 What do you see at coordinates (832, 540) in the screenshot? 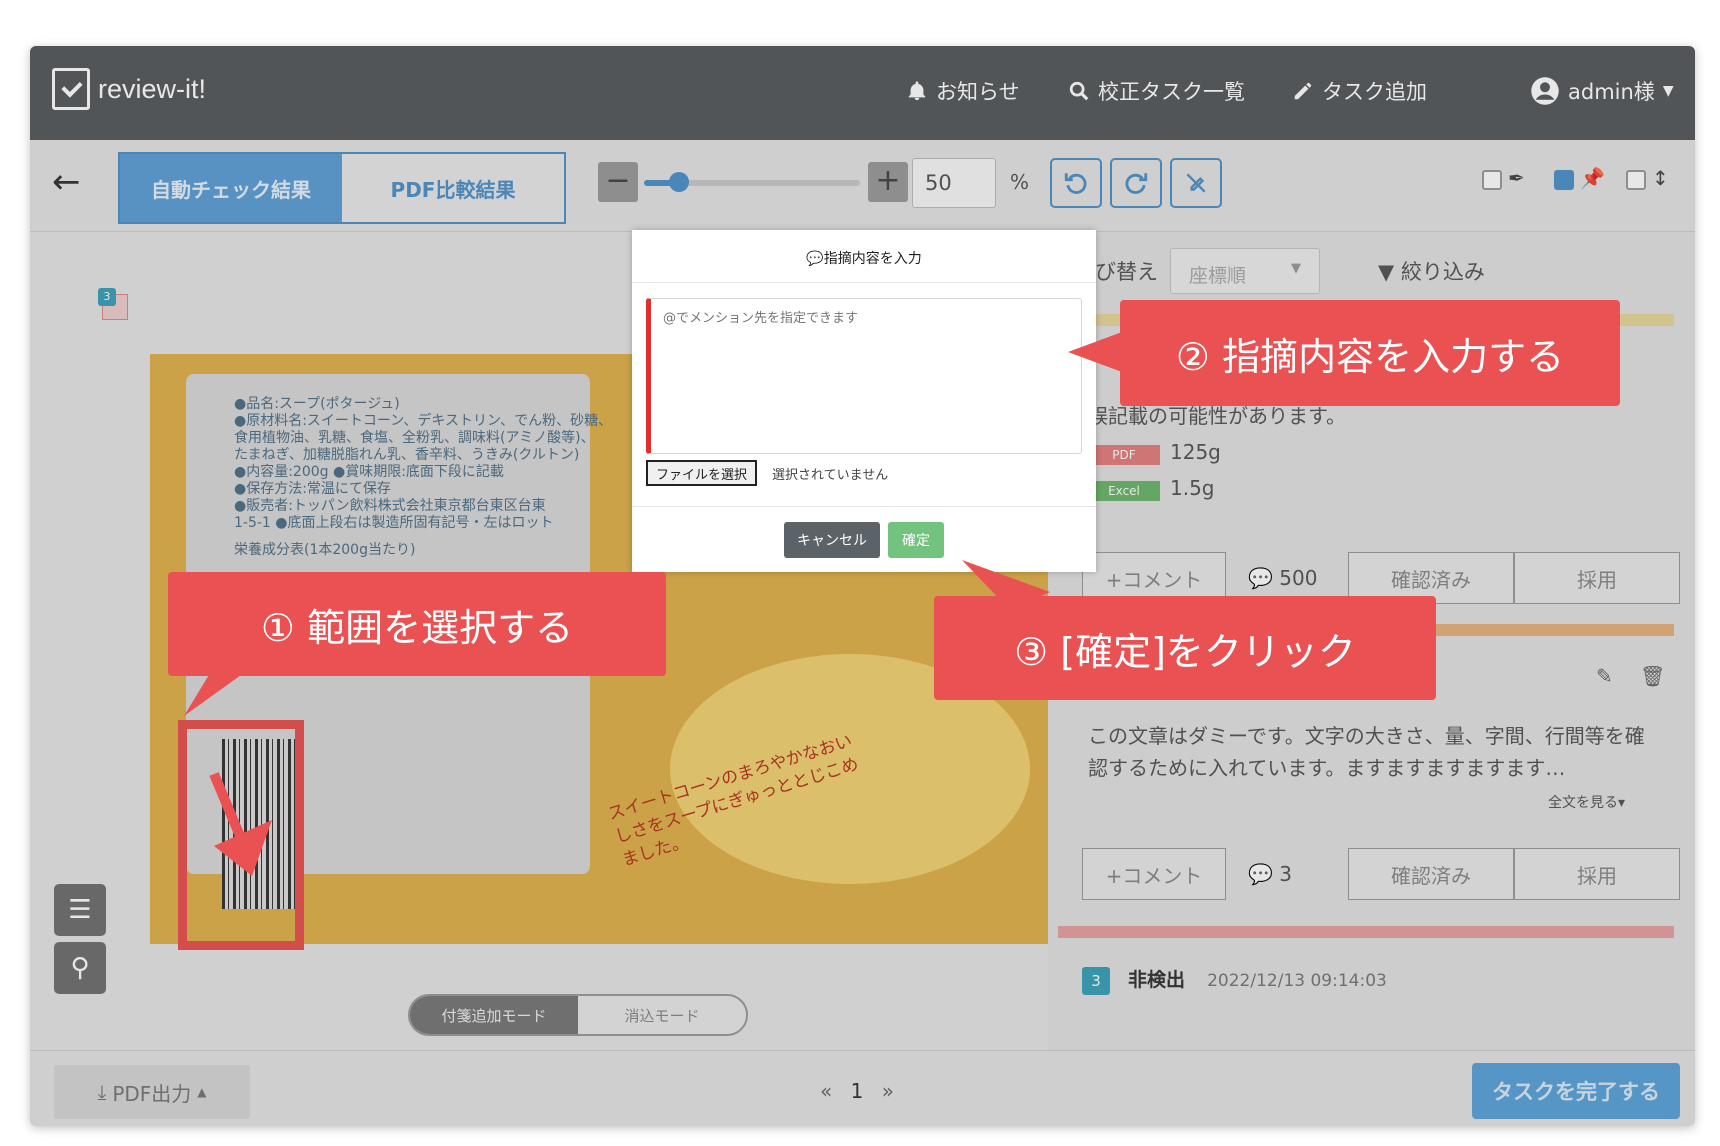
I see `cancel-button: キャンセル` at bounding box center [832, 540].